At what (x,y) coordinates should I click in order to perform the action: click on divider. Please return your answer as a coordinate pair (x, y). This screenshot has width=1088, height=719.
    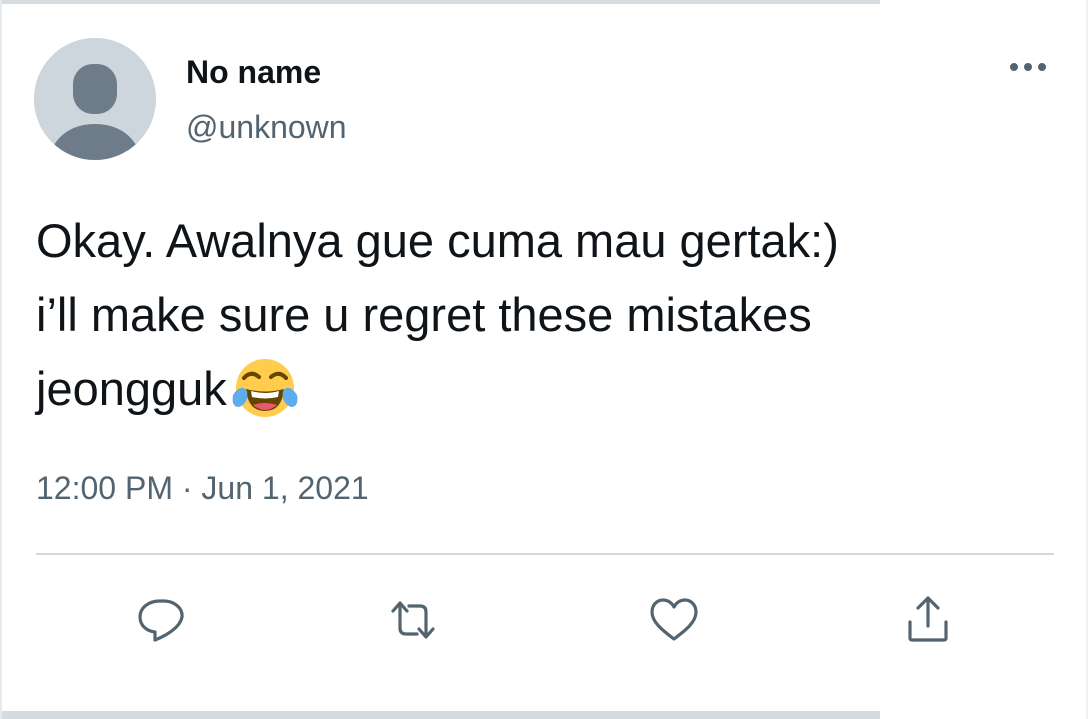
    Looking at the image, I should click on (545, 554).